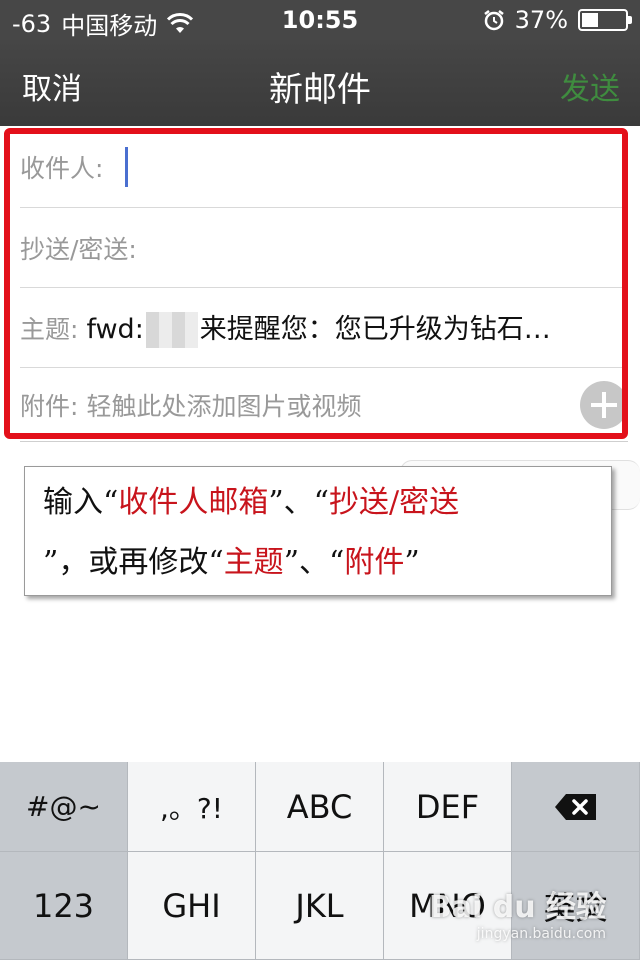  What do you see at coordinates (253, 562) in the screenshot?
I see `callout-highlight: 主题` at bounding box center [253, 562].